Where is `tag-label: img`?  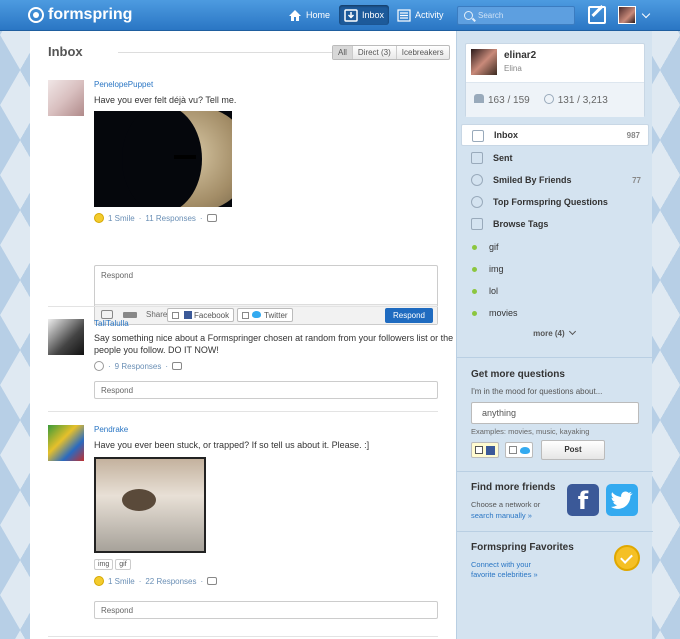 tag-label: img is located at coordinates (496, 269).